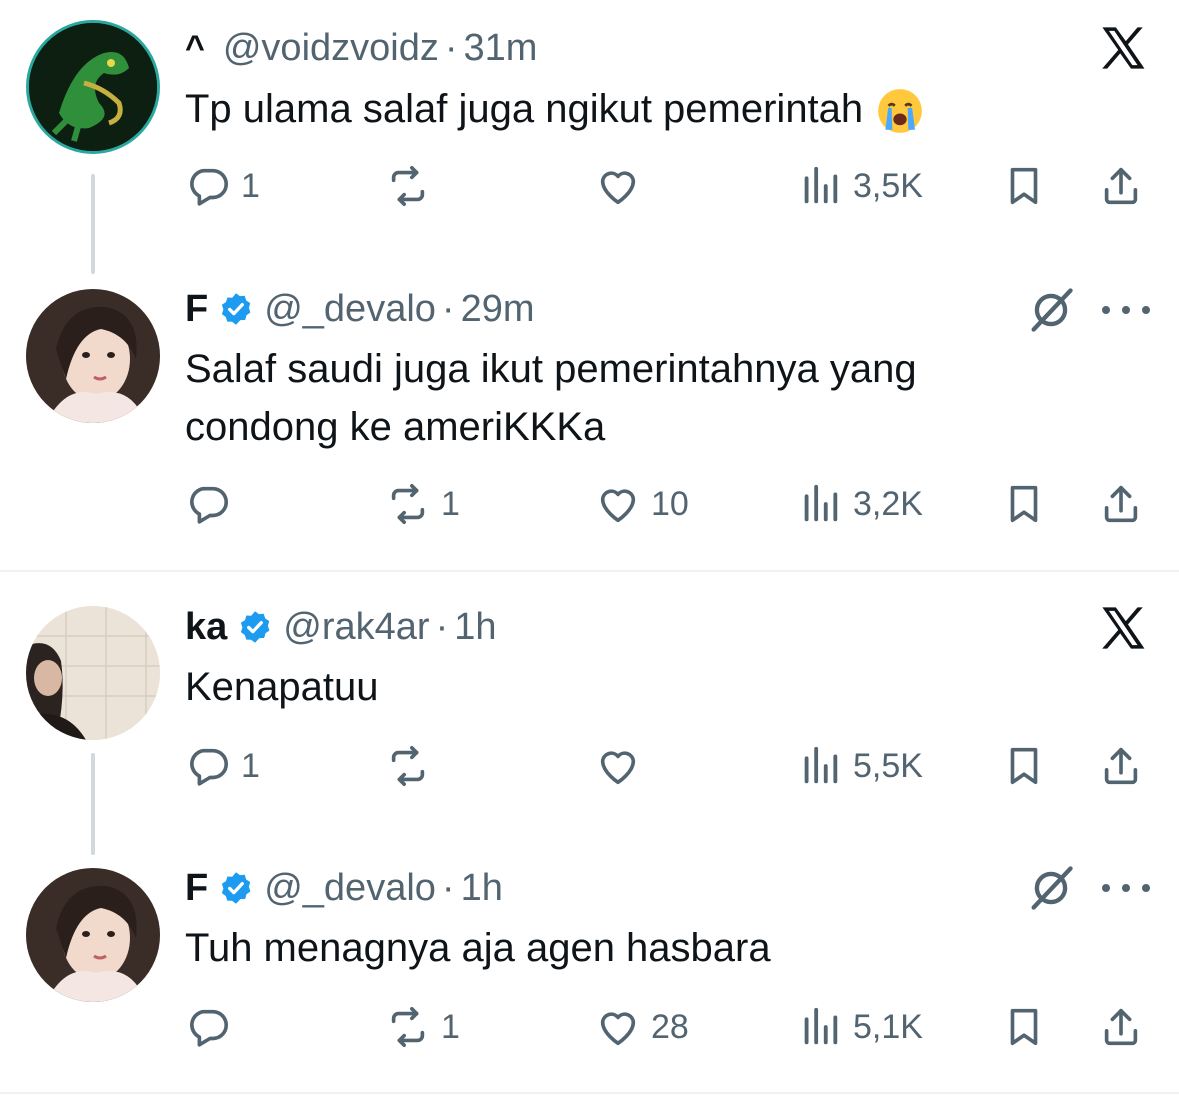 Image resolution: width=1179 pixels, height=1102 pixels. I want to click on views-button: 3,2K, so click(860, 504).